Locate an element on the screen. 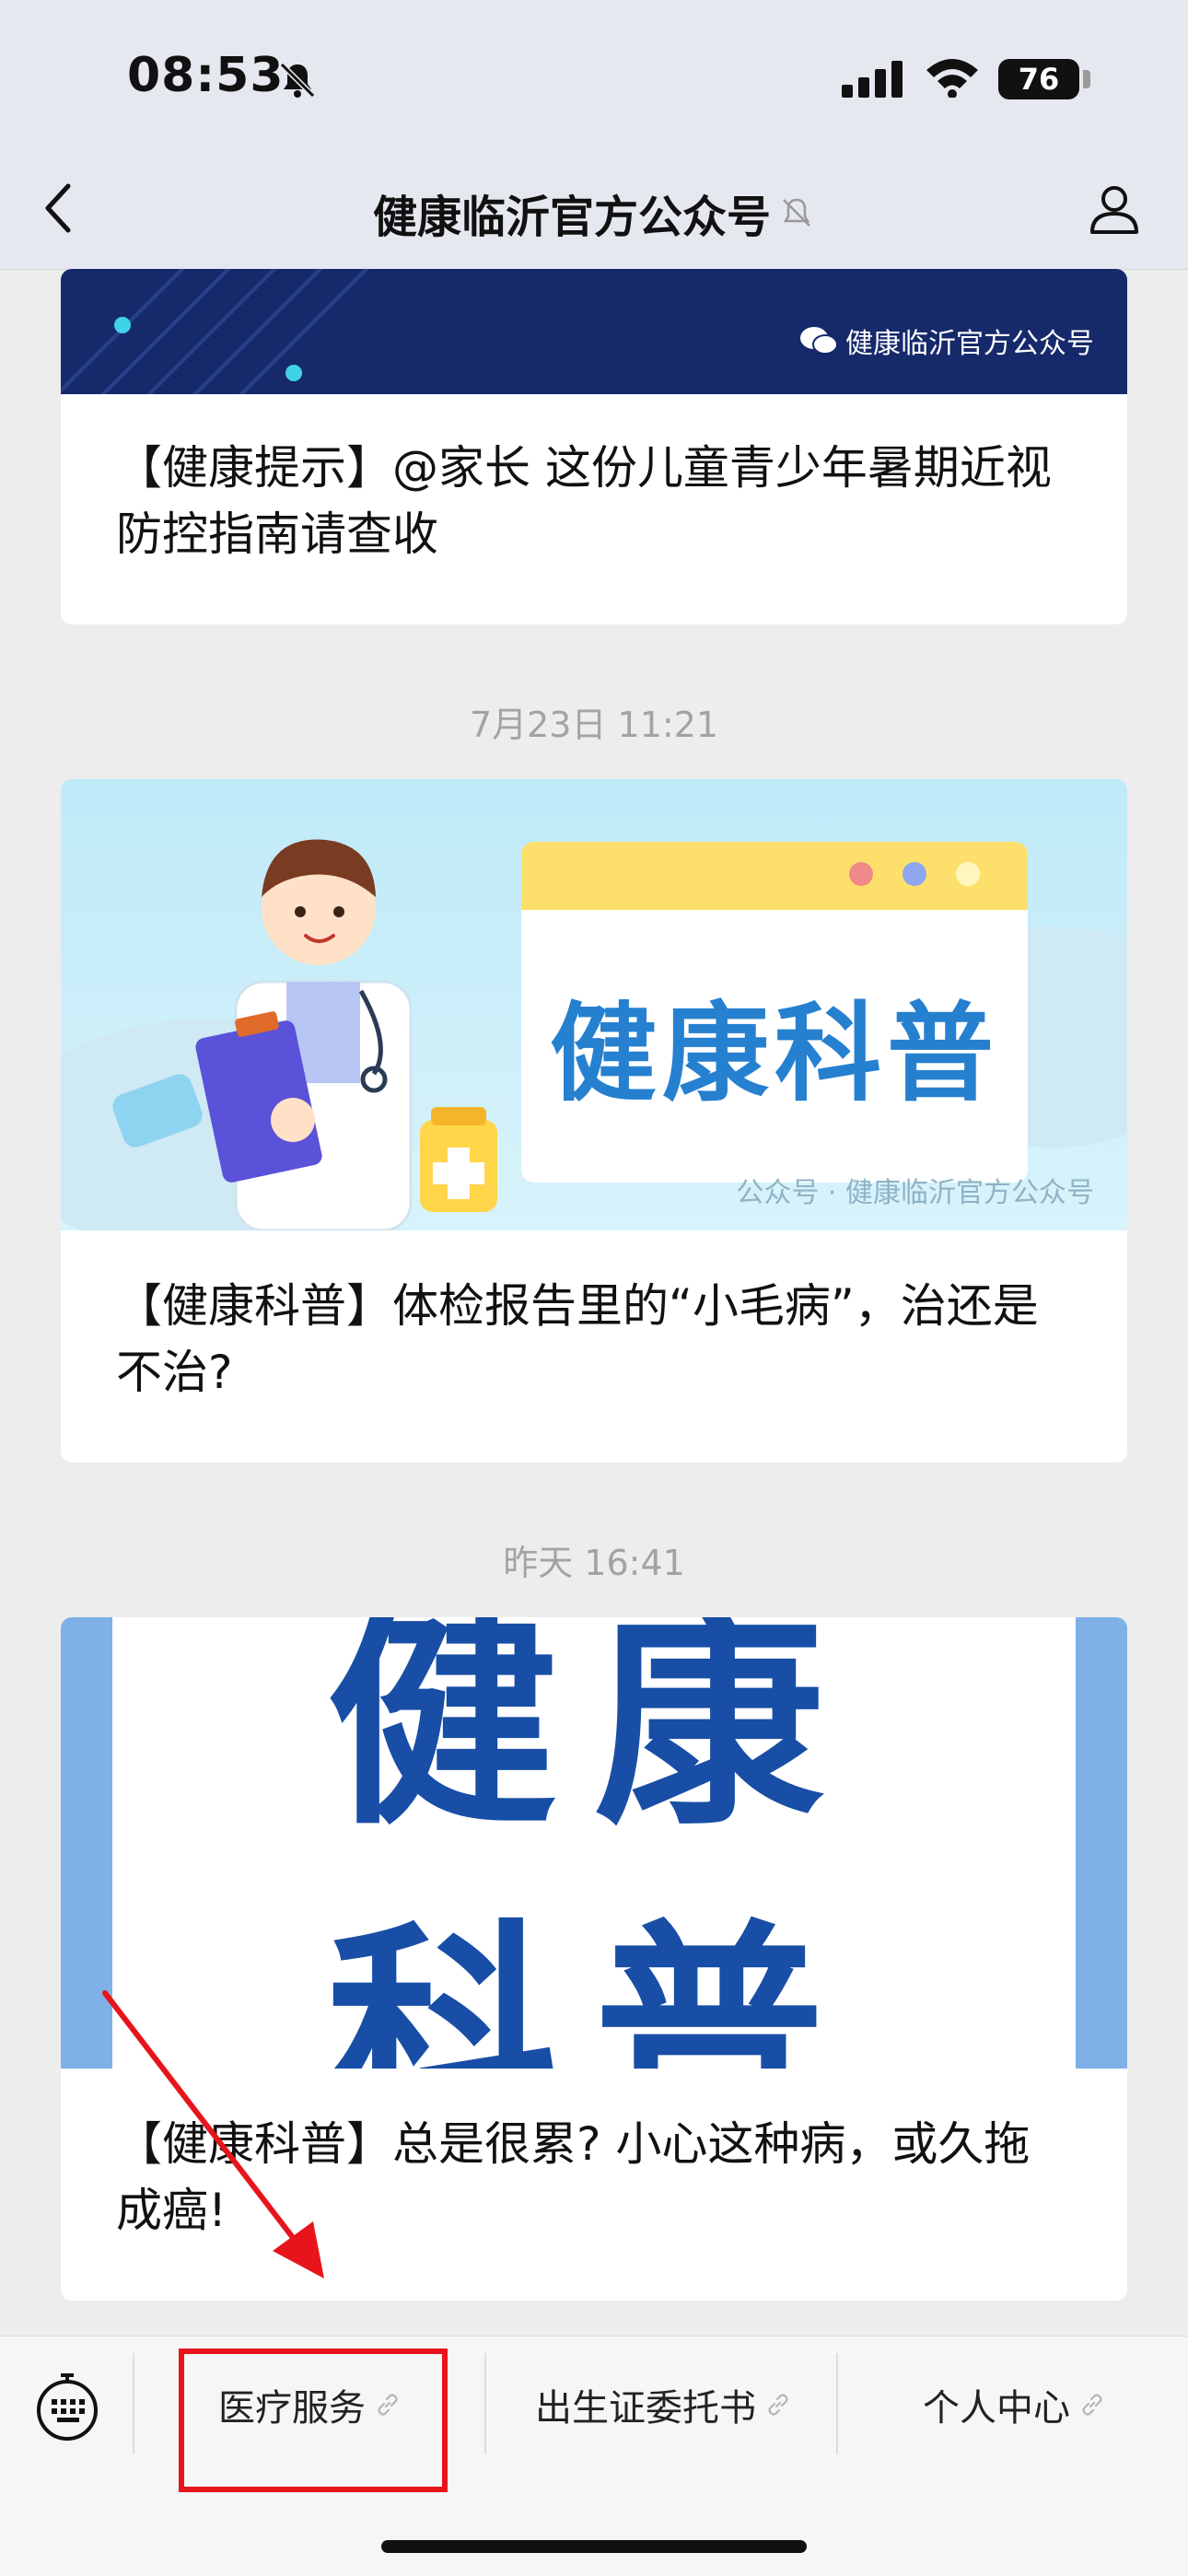 This screenshot has height=2576, width=1188. nav-title-container: 健康临沂官方公众号 is located at coordinates (594, 213).